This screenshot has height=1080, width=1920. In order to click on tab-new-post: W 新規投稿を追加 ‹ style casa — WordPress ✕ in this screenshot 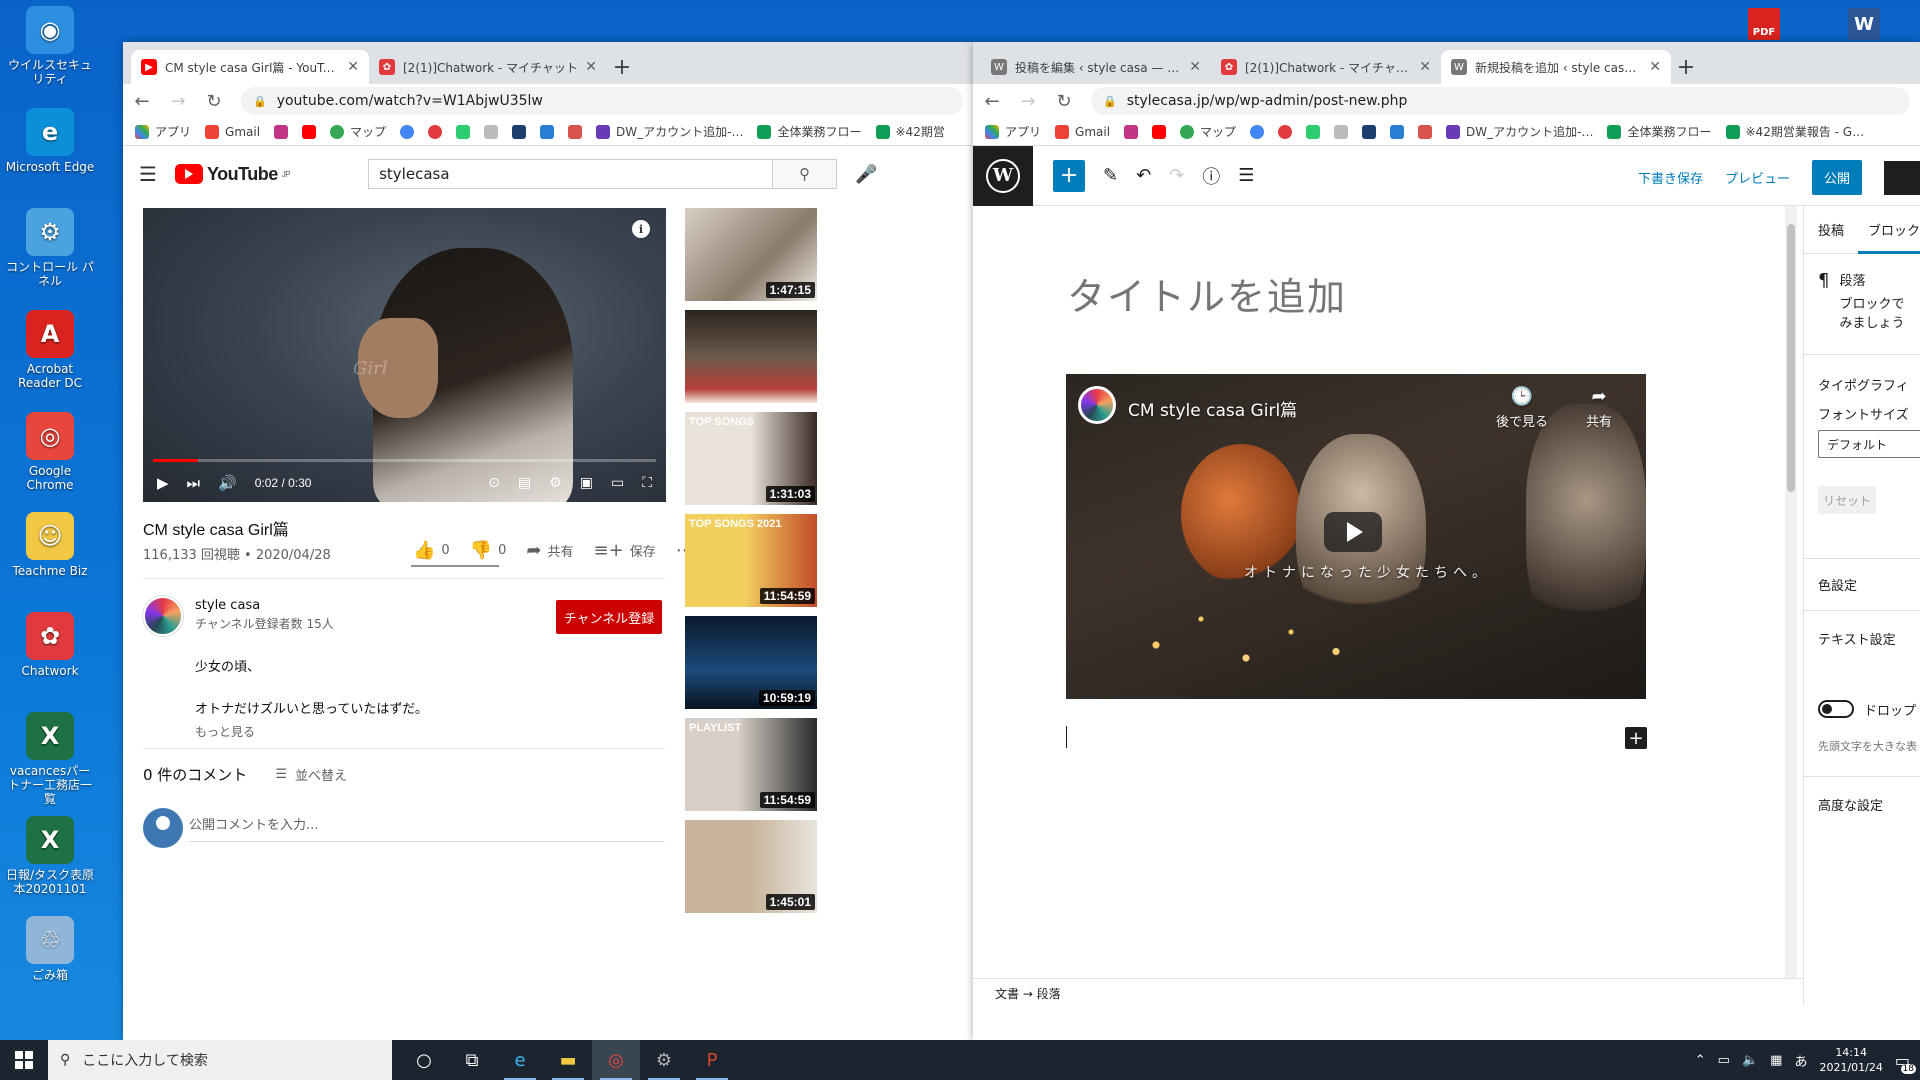, I will do `click(1556, 67)`.